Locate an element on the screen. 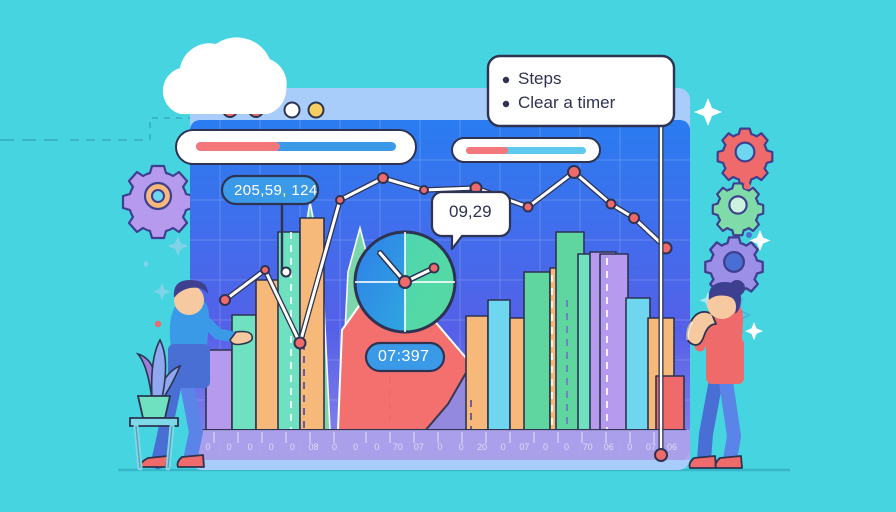 The image size is (896, 512). x-axis-tick-labels: 0 0 0 0 0 08 0 0 0 70 07 0 0 20 0 07 0 0 70 06 0 07 06 is located at coordinates (440, 451).